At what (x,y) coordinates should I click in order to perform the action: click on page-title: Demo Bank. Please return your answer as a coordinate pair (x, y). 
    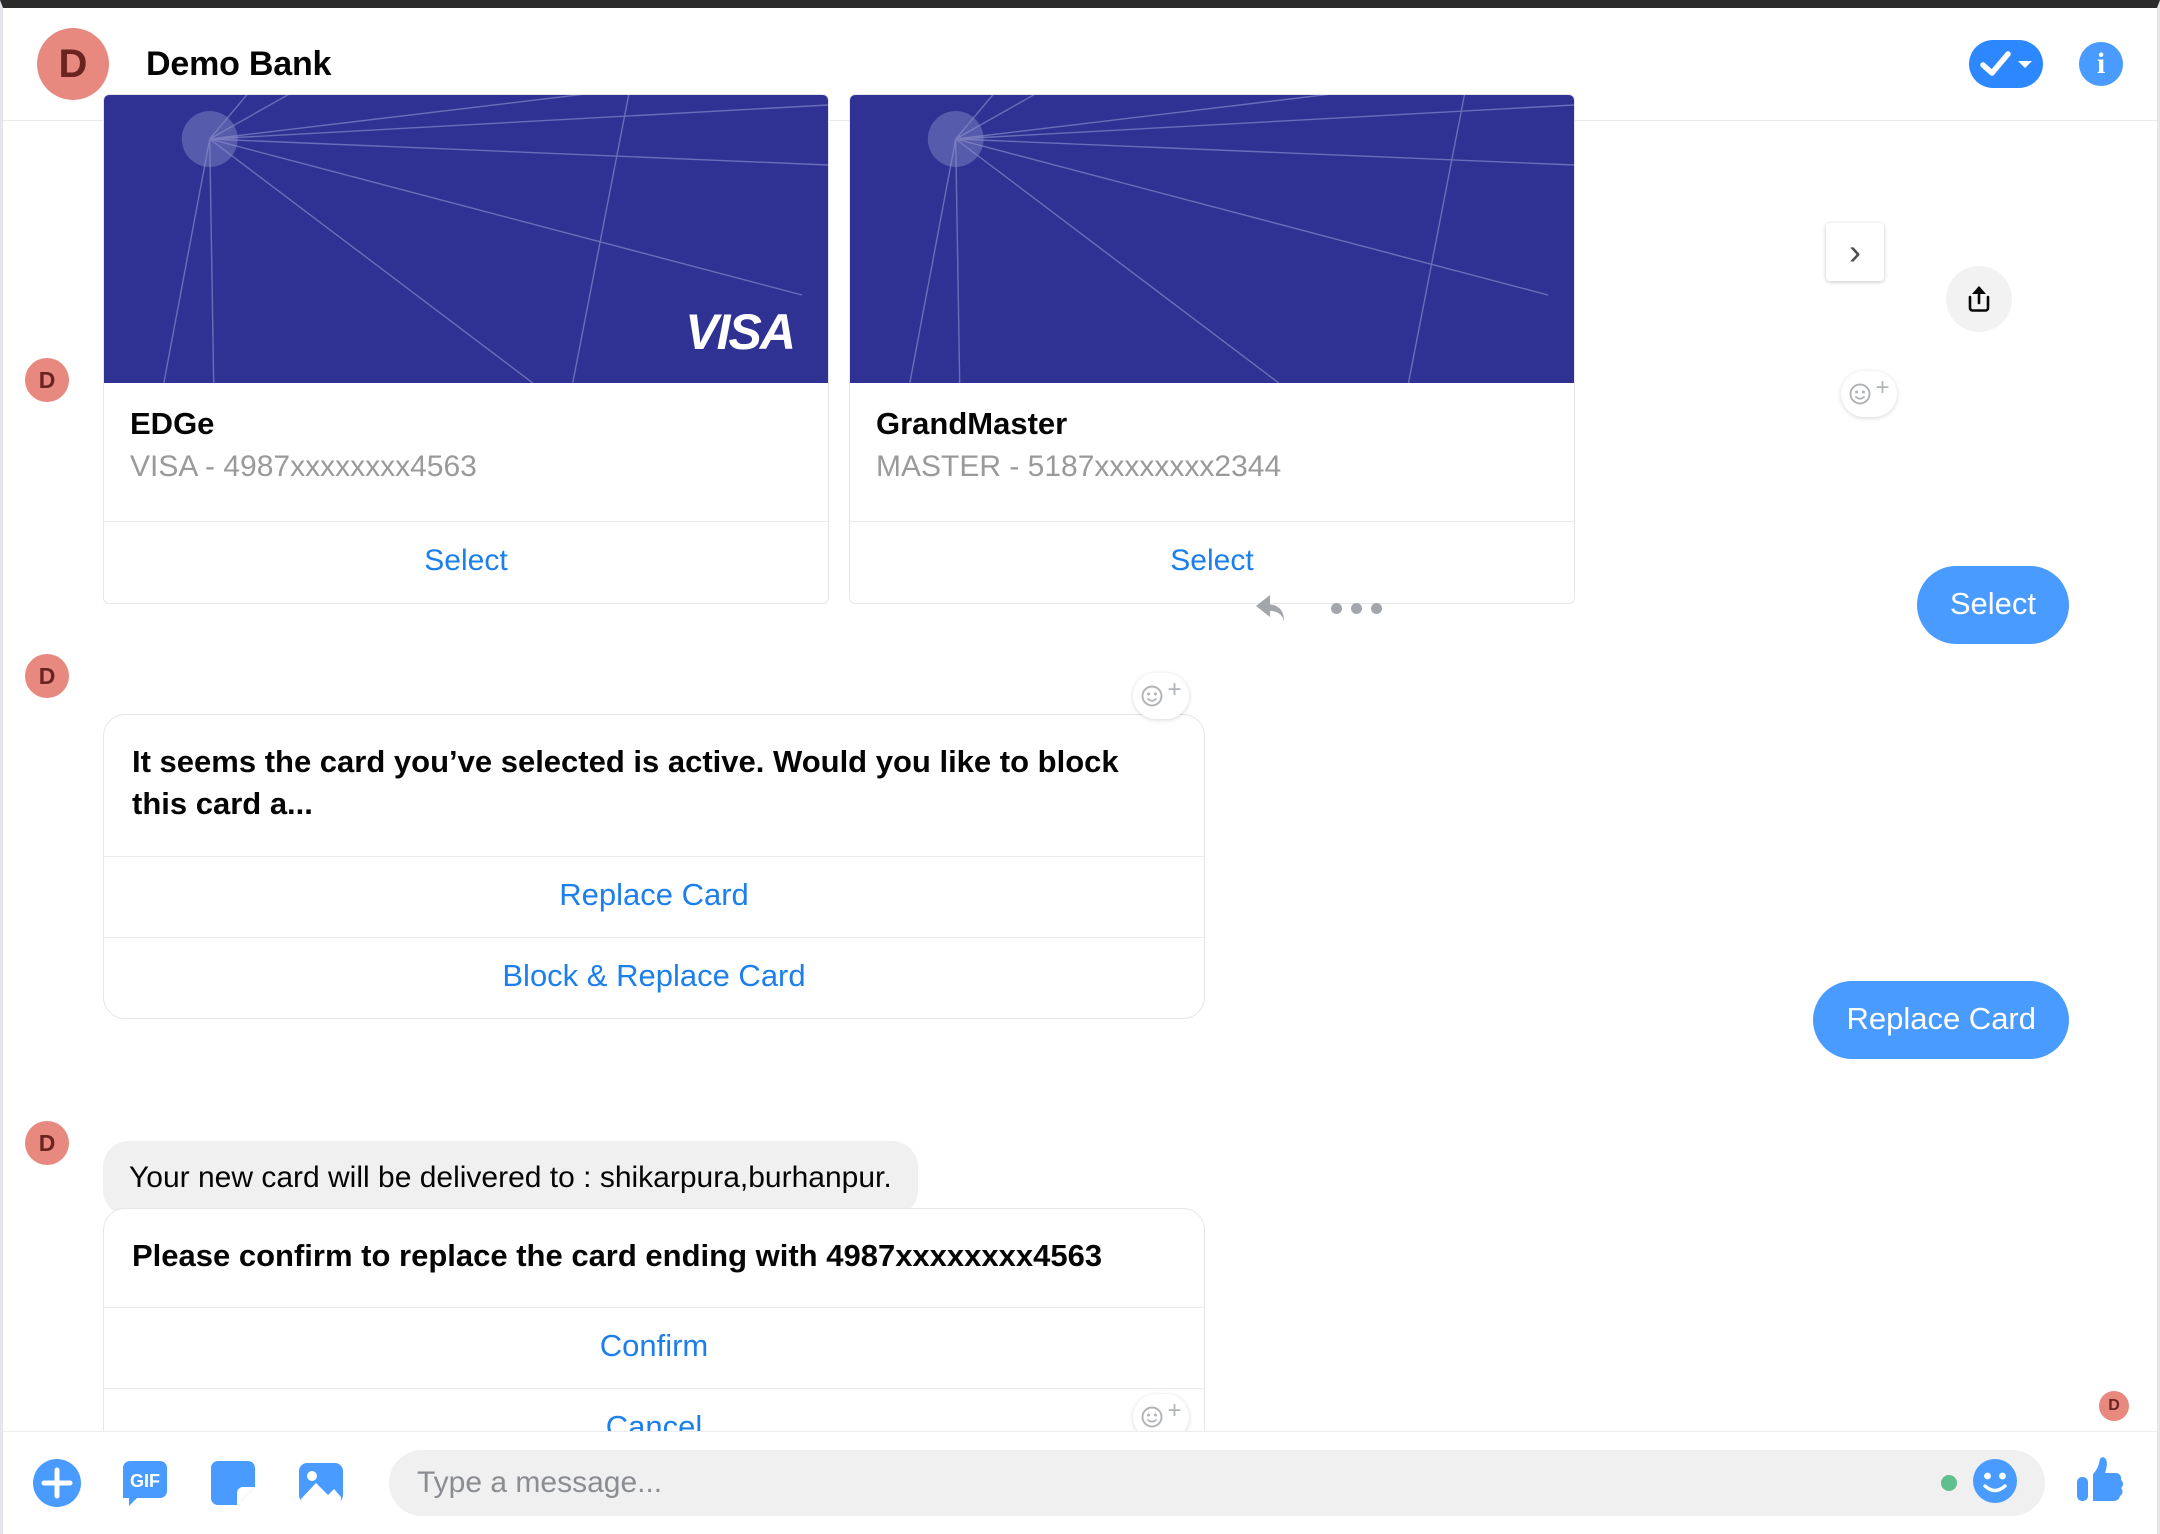
    Looking at the image, I should click on (239, 63).